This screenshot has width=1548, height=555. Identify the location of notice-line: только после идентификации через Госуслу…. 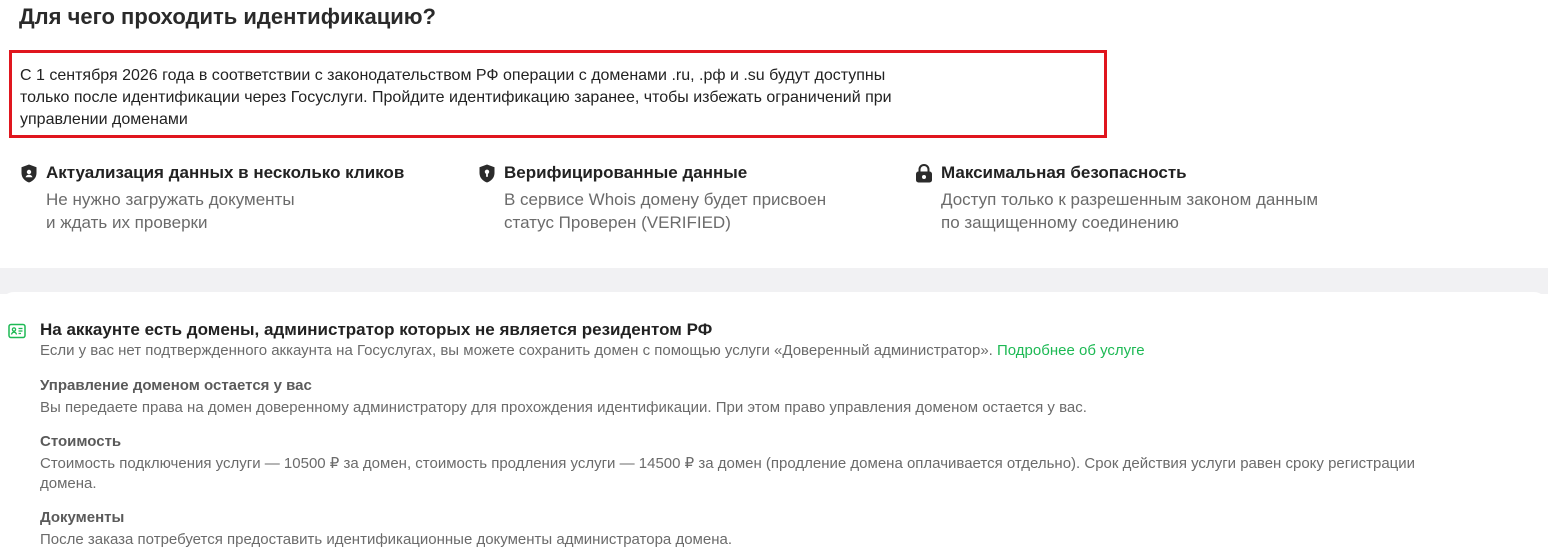
(456, 97).